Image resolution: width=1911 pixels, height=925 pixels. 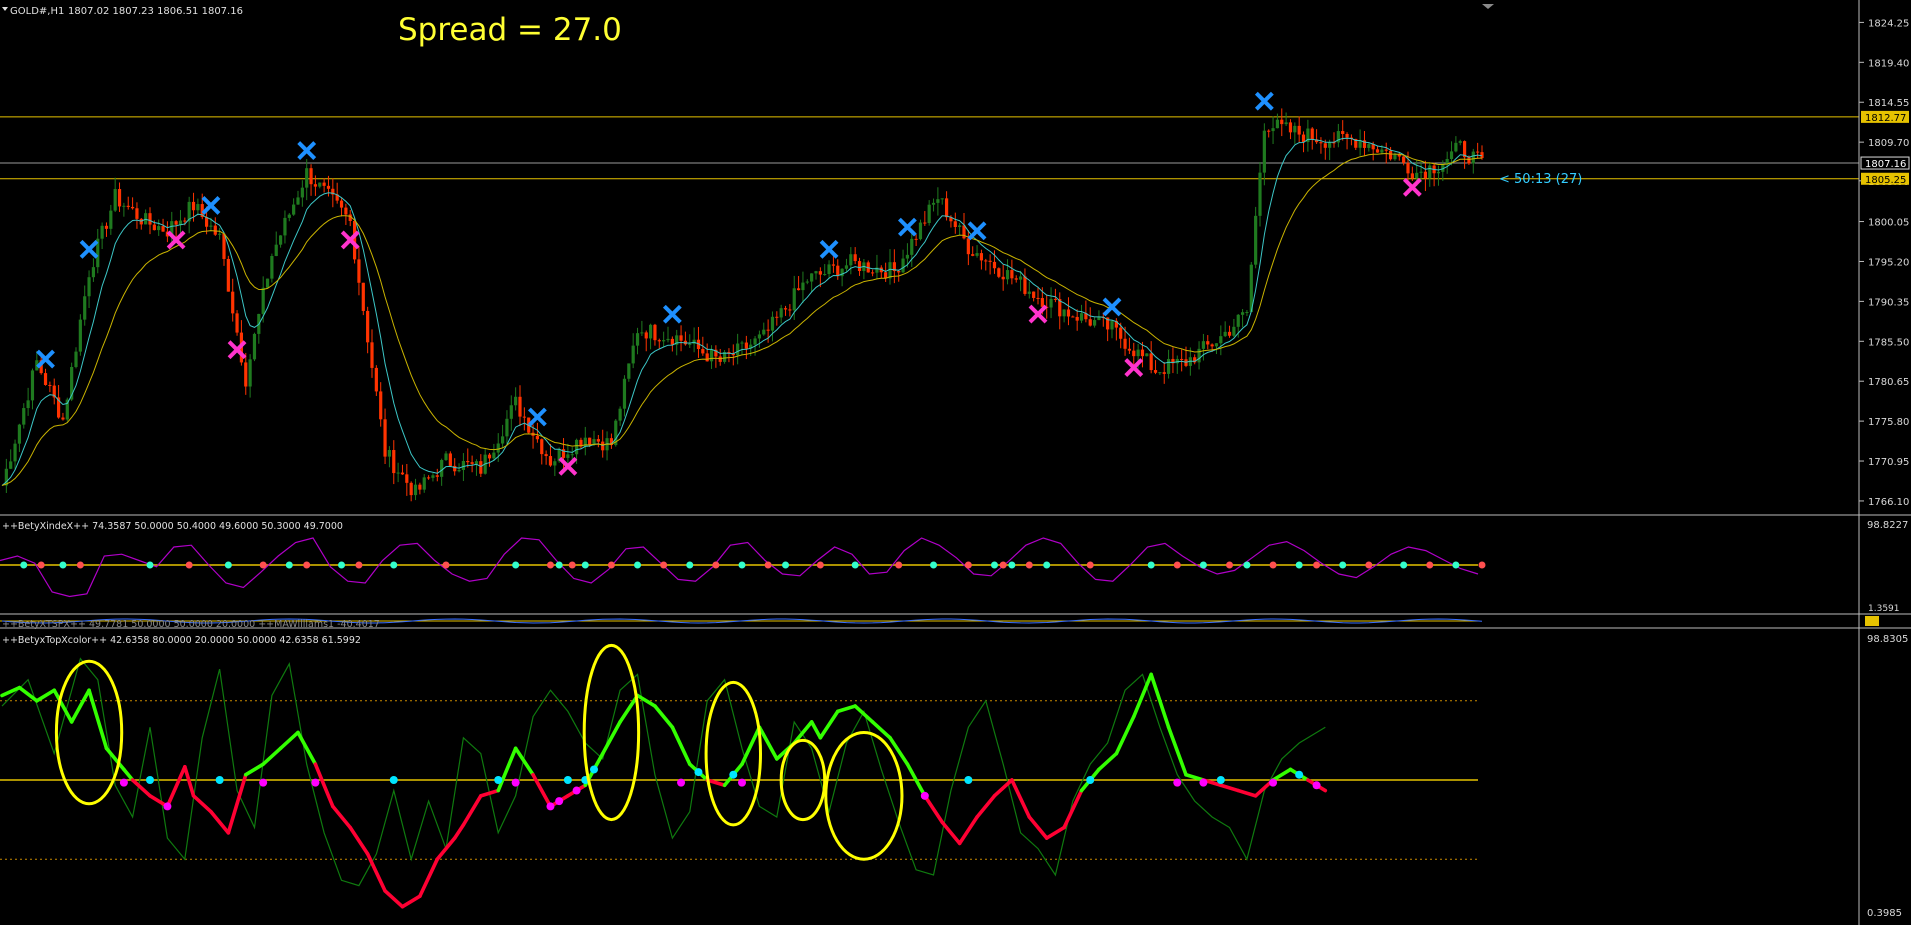 I want to click on price-tick-label: 1780.65, so click(x=1888, y=382).